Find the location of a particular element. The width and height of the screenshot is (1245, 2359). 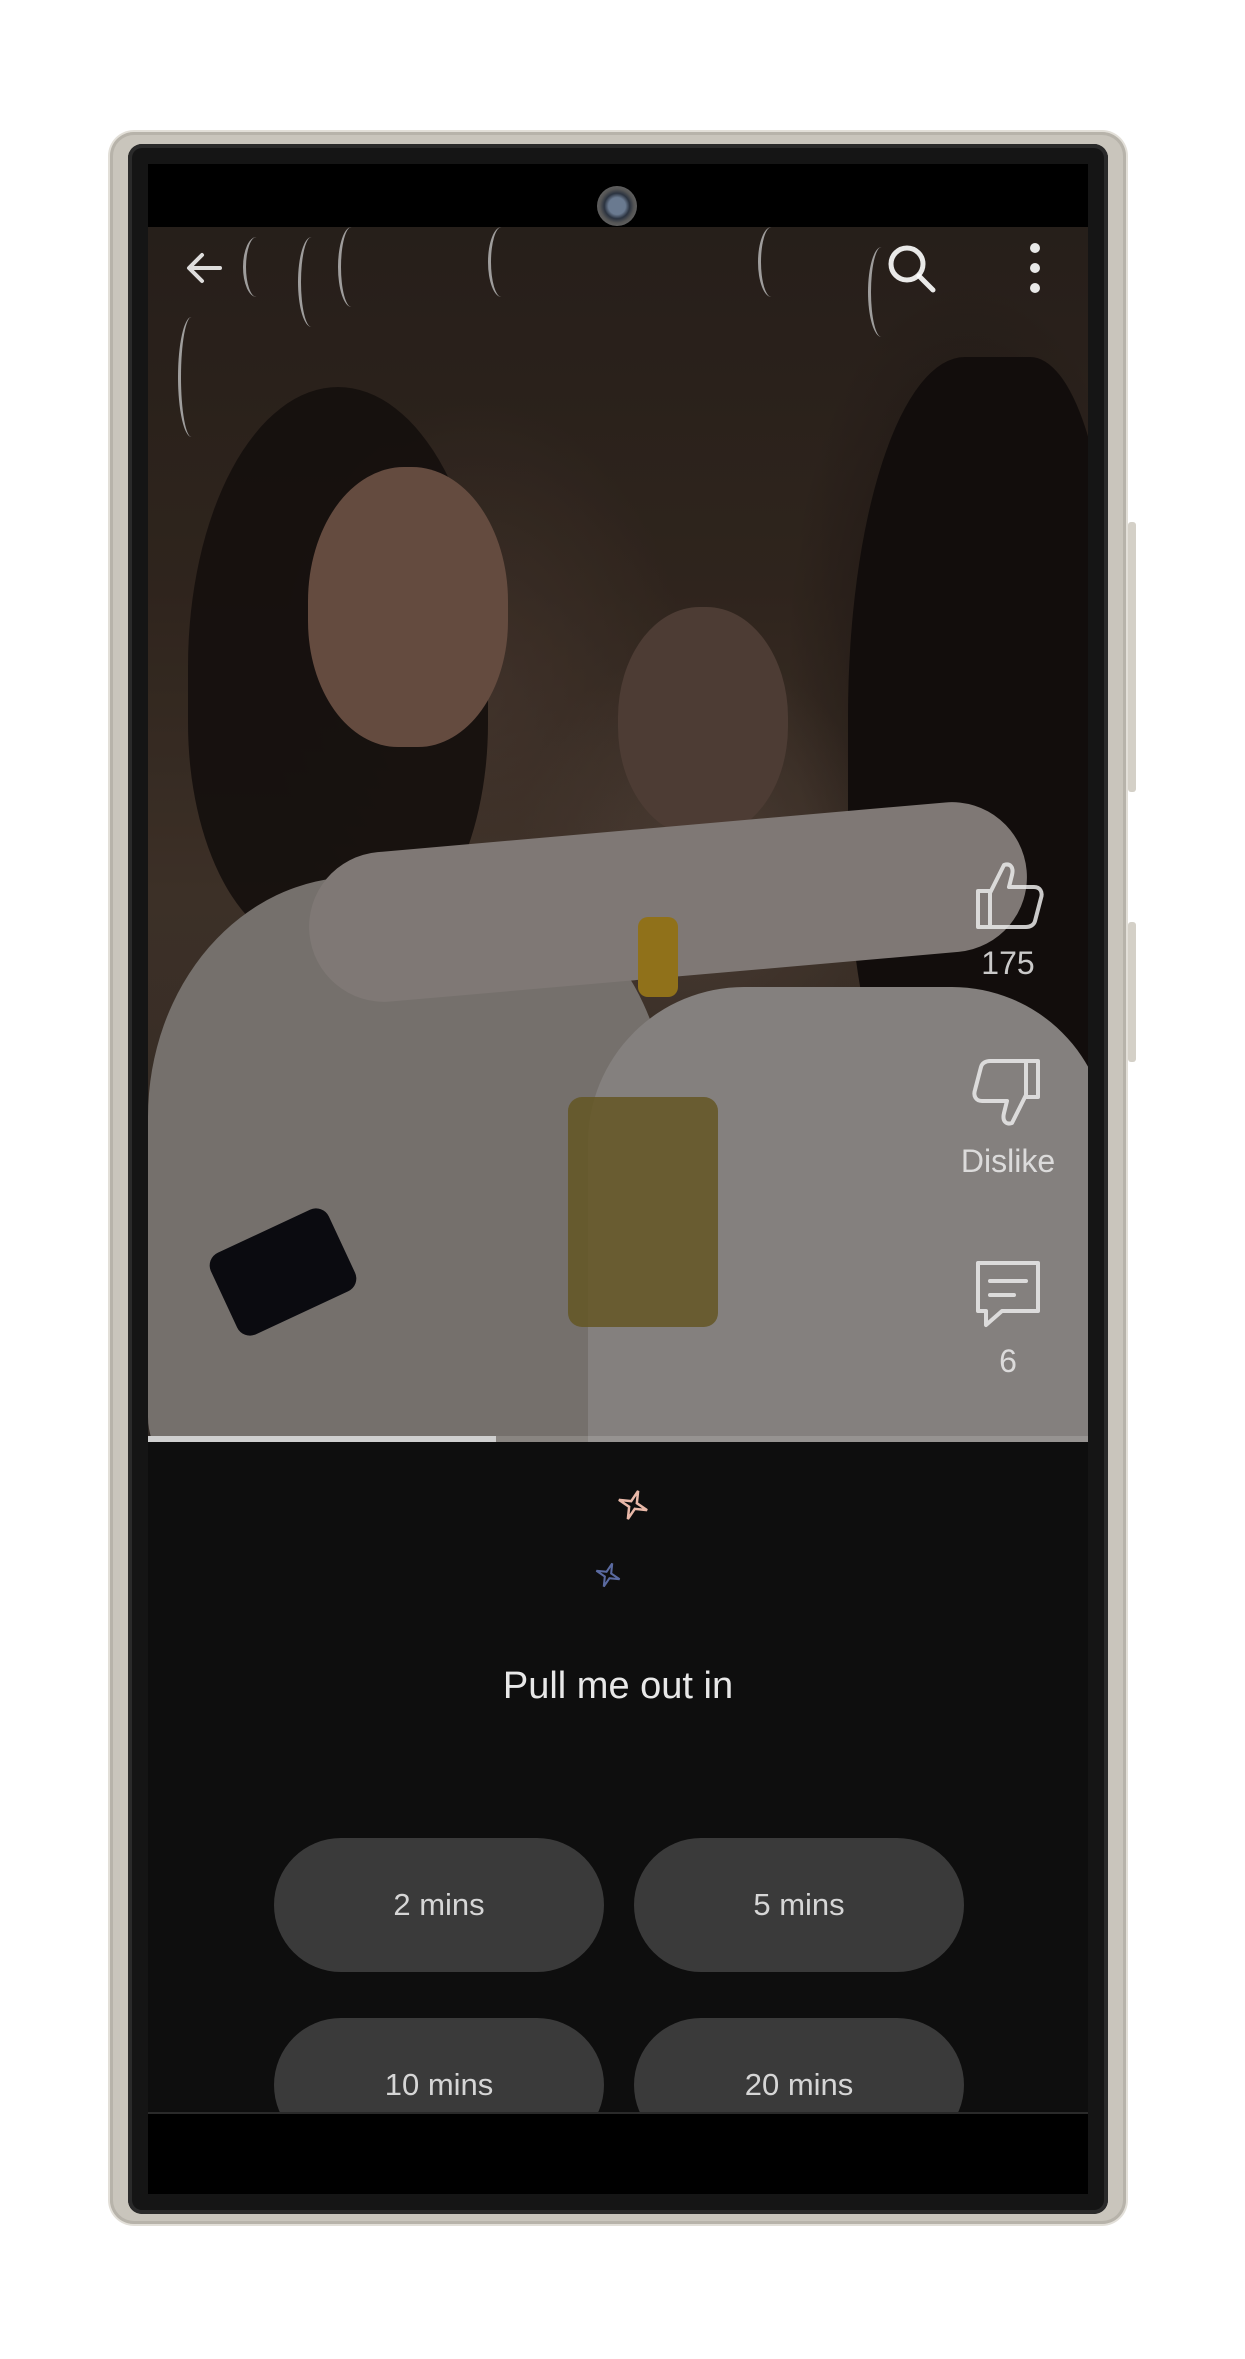

like-button: 175 is located at coordinates (1008, 918).